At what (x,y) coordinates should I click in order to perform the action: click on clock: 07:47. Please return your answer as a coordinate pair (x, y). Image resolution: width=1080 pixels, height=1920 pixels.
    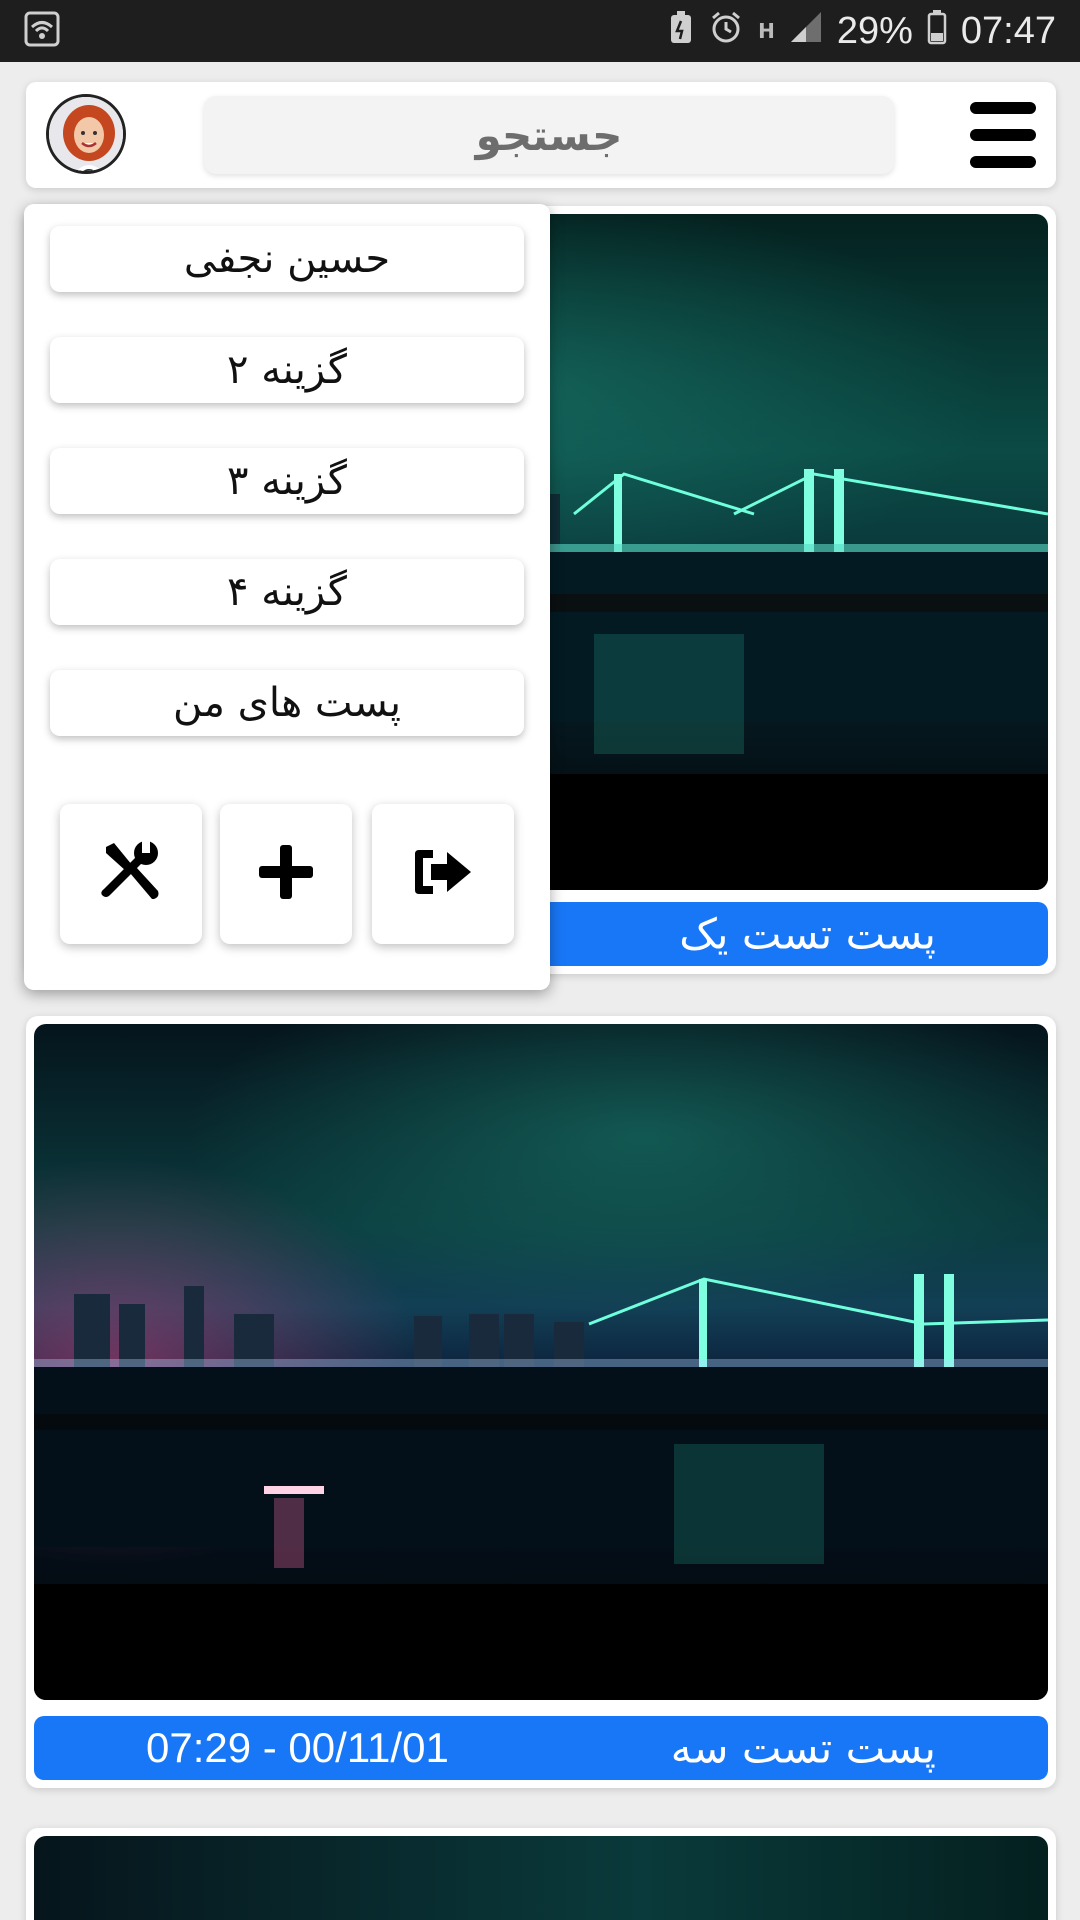
    Looking at the image, I should click on (1008, 30).